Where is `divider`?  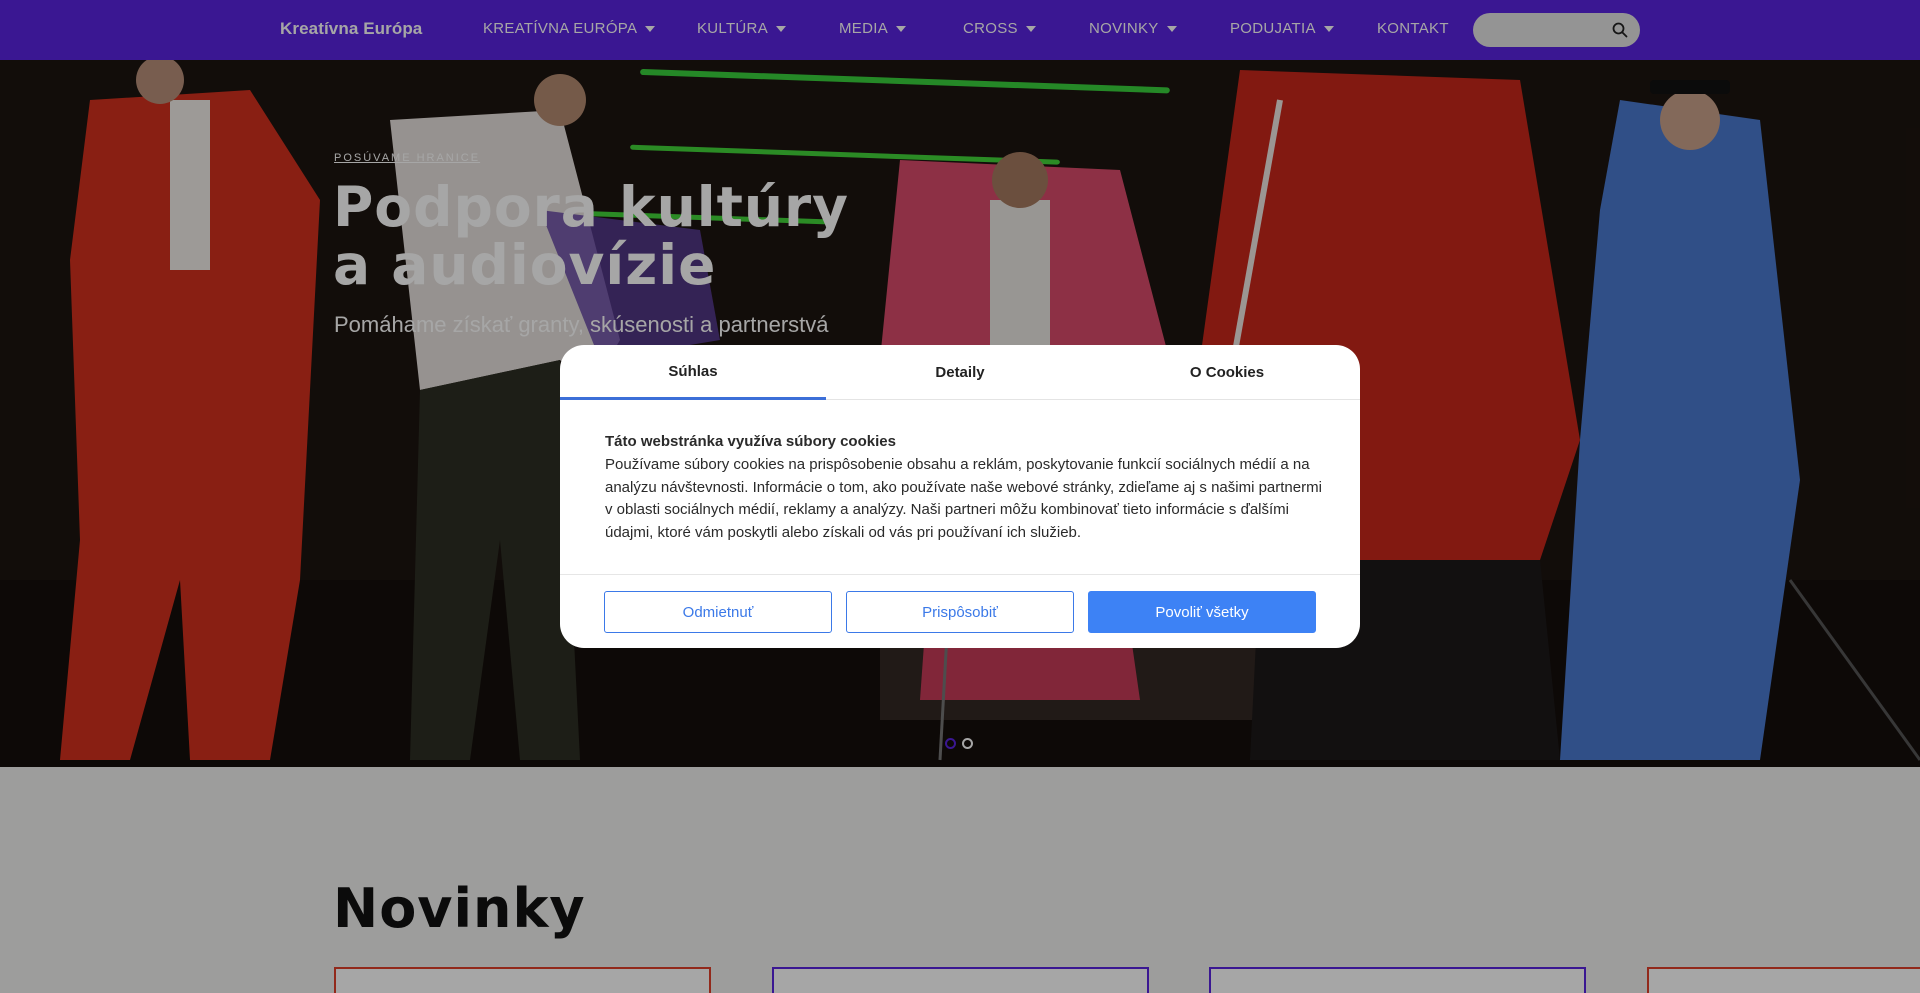 divider is located at coordinates (960, 574).